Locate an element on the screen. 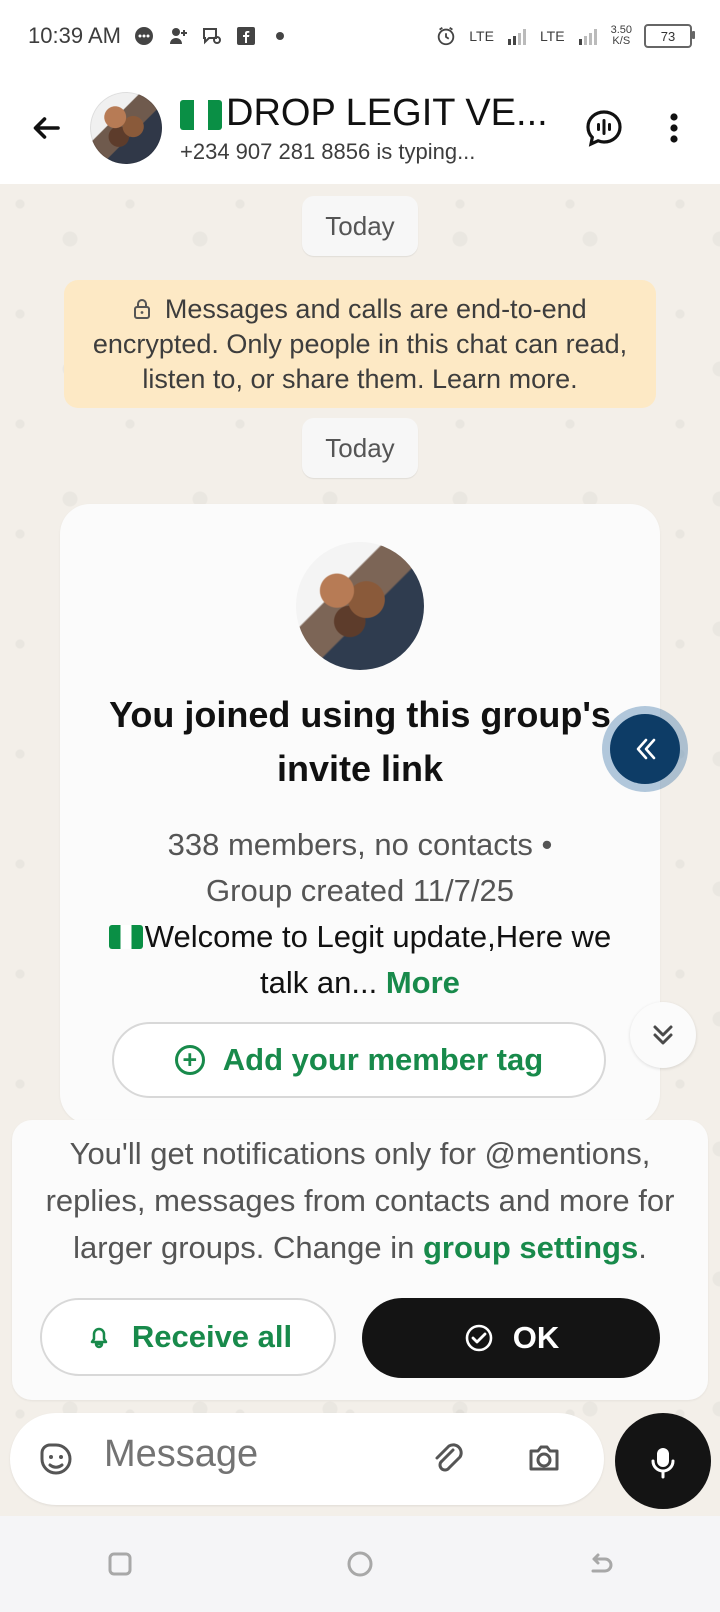 This screenshot has width=720, height=1612. notification-text-suffix: . is located at coordinates (642, 1247).